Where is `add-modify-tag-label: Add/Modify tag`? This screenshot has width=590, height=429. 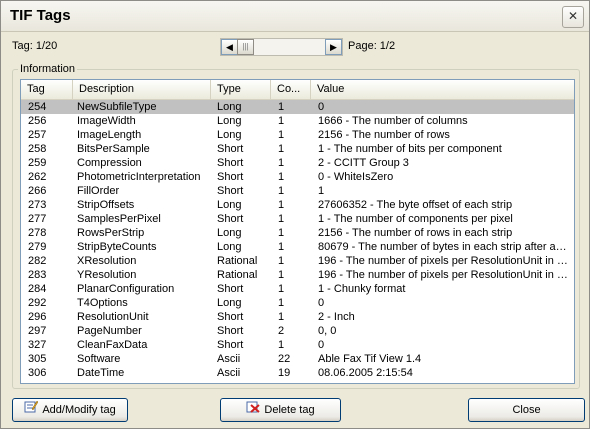
add-modify-tag-label: Add/Modify tag is located at coordinates (79, 410).